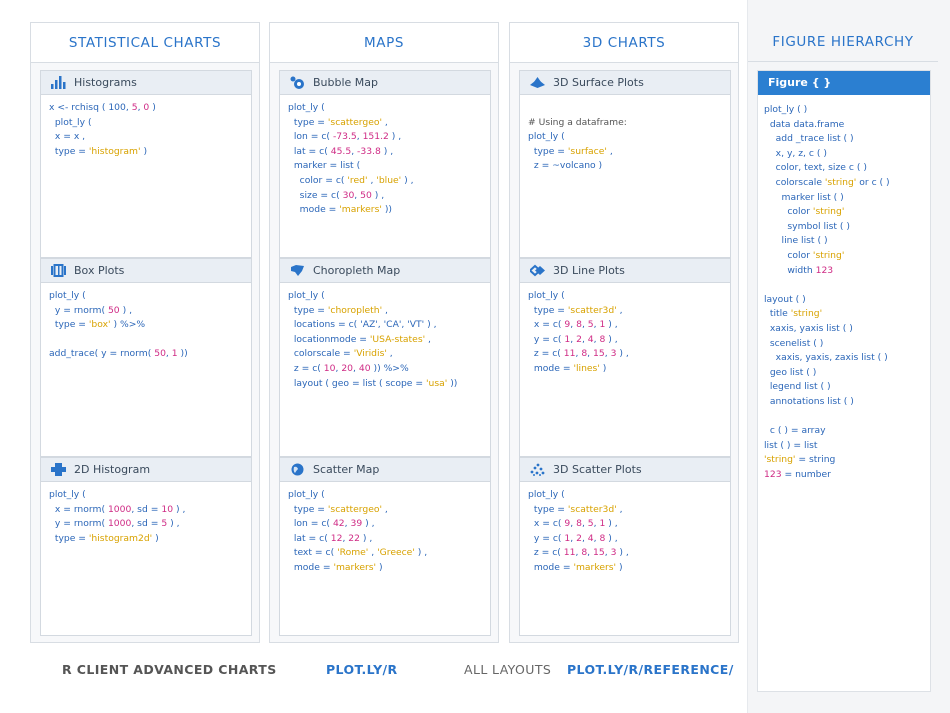  What do you see at coordinates (346, 469) in the screenshot?
I see `card-title: Scatter Map` at bounding box center [346, 469].